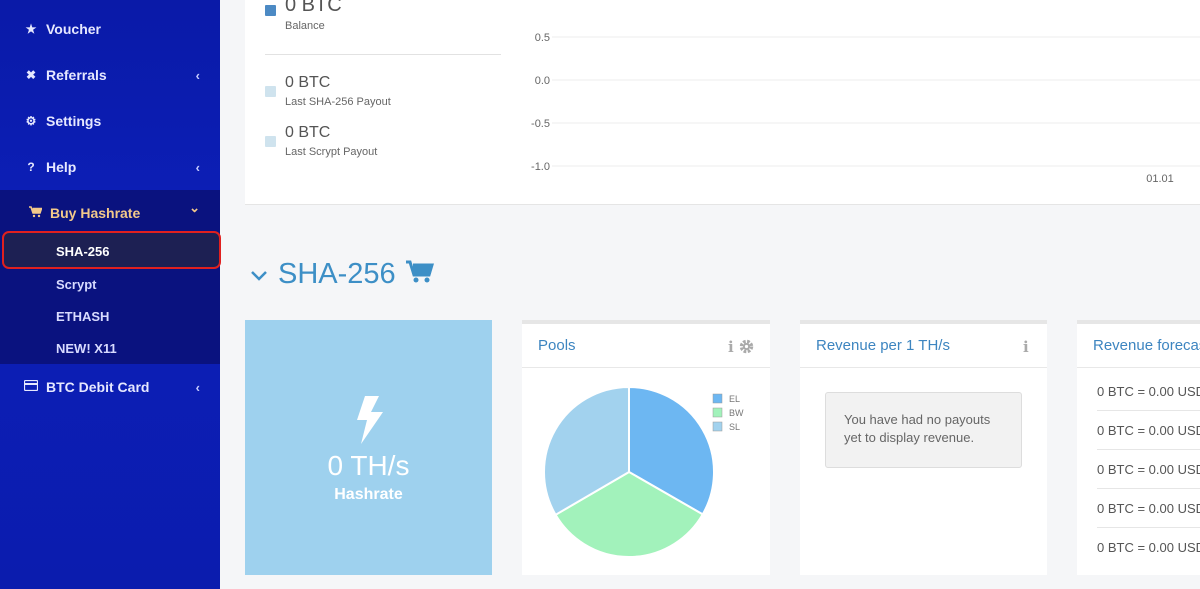 Image resolution: width=1200 pixels, height=589 pixels. Describe the element at coordinates (338, 102) in the screenshot. I see `sha-payout-label: Last SHA-256 Payout` at that location.